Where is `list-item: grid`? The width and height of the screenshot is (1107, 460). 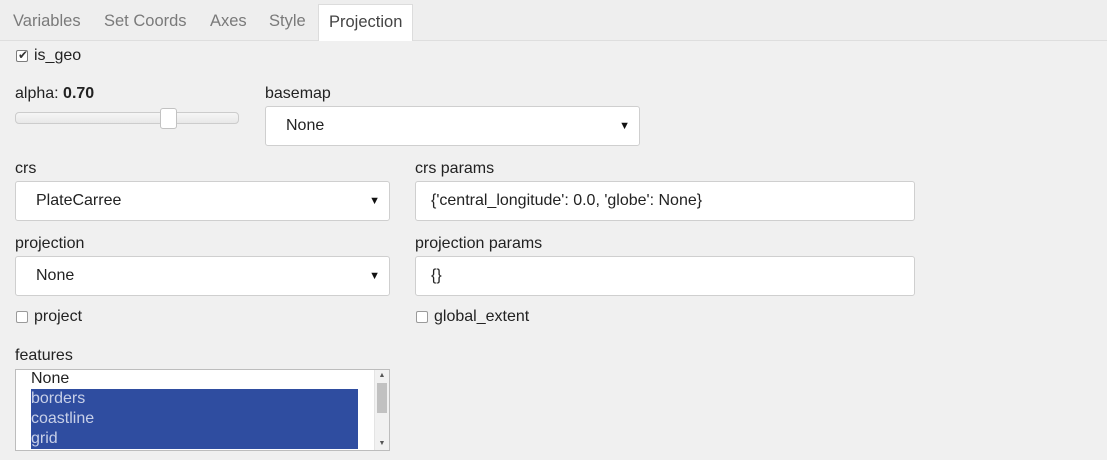 list-item: grid is located at coordinates (194, 439).